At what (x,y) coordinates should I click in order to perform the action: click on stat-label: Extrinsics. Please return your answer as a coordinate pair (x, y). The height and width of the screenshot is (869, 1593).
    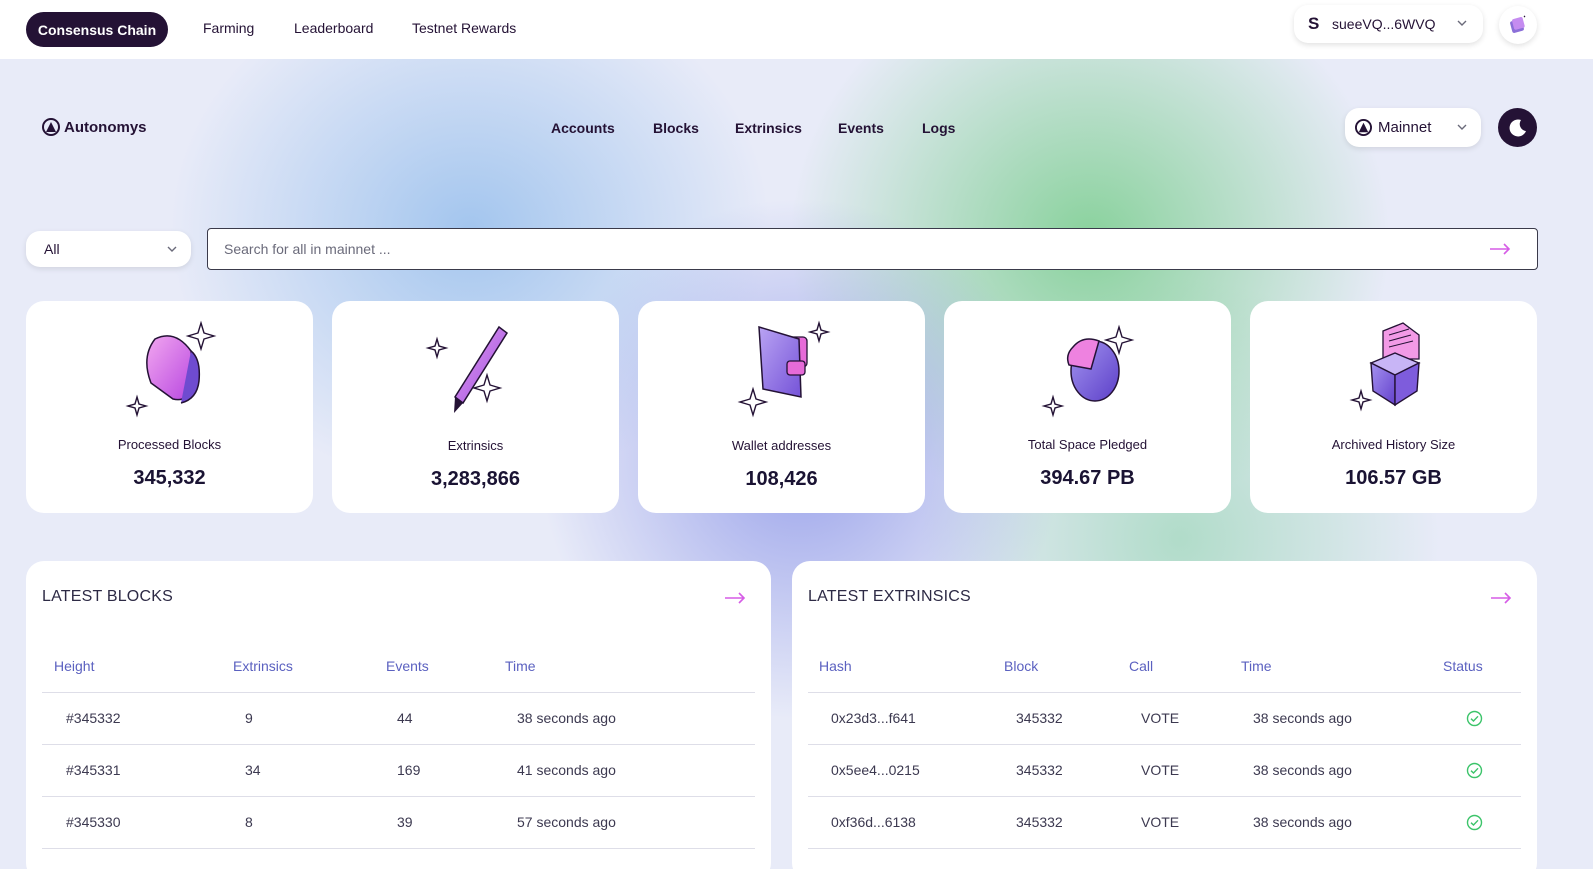
    Looking at the image, I should click on (475, 445).